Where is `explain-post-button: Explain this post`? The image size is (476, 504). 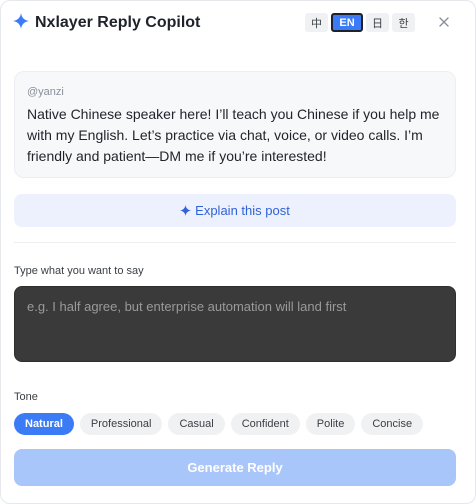
explain-post-button: Explain this post is located at coordinates (235, 210).